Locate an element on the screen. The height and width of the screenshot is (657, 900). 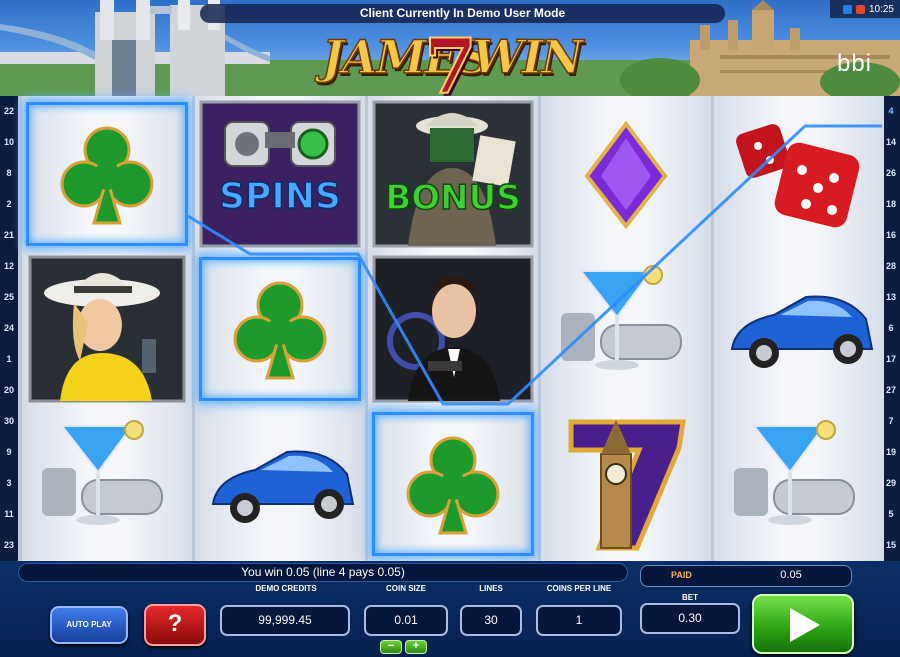
dice-icon is located at coordinates (798, 176).